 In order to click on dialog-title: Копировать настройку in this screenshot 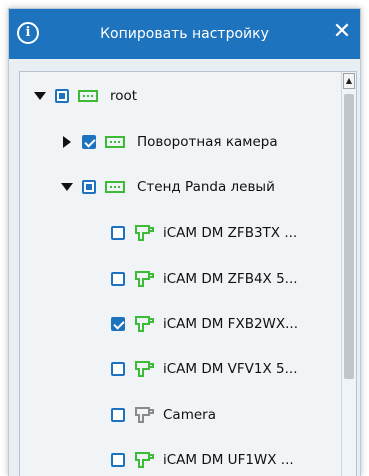, I will do `click(184, 34)`.